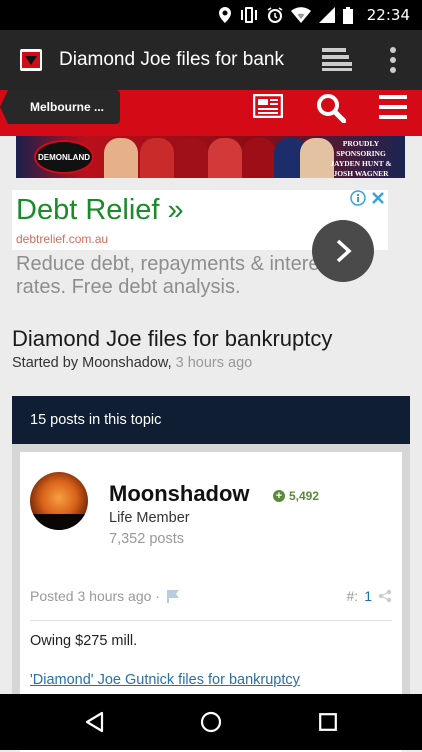 Image resolution: width=422 pixels, height=752 pixels. Describe the element at coordinates (378, 198) in the screenshot. I see `ad-close-icon` at that location.